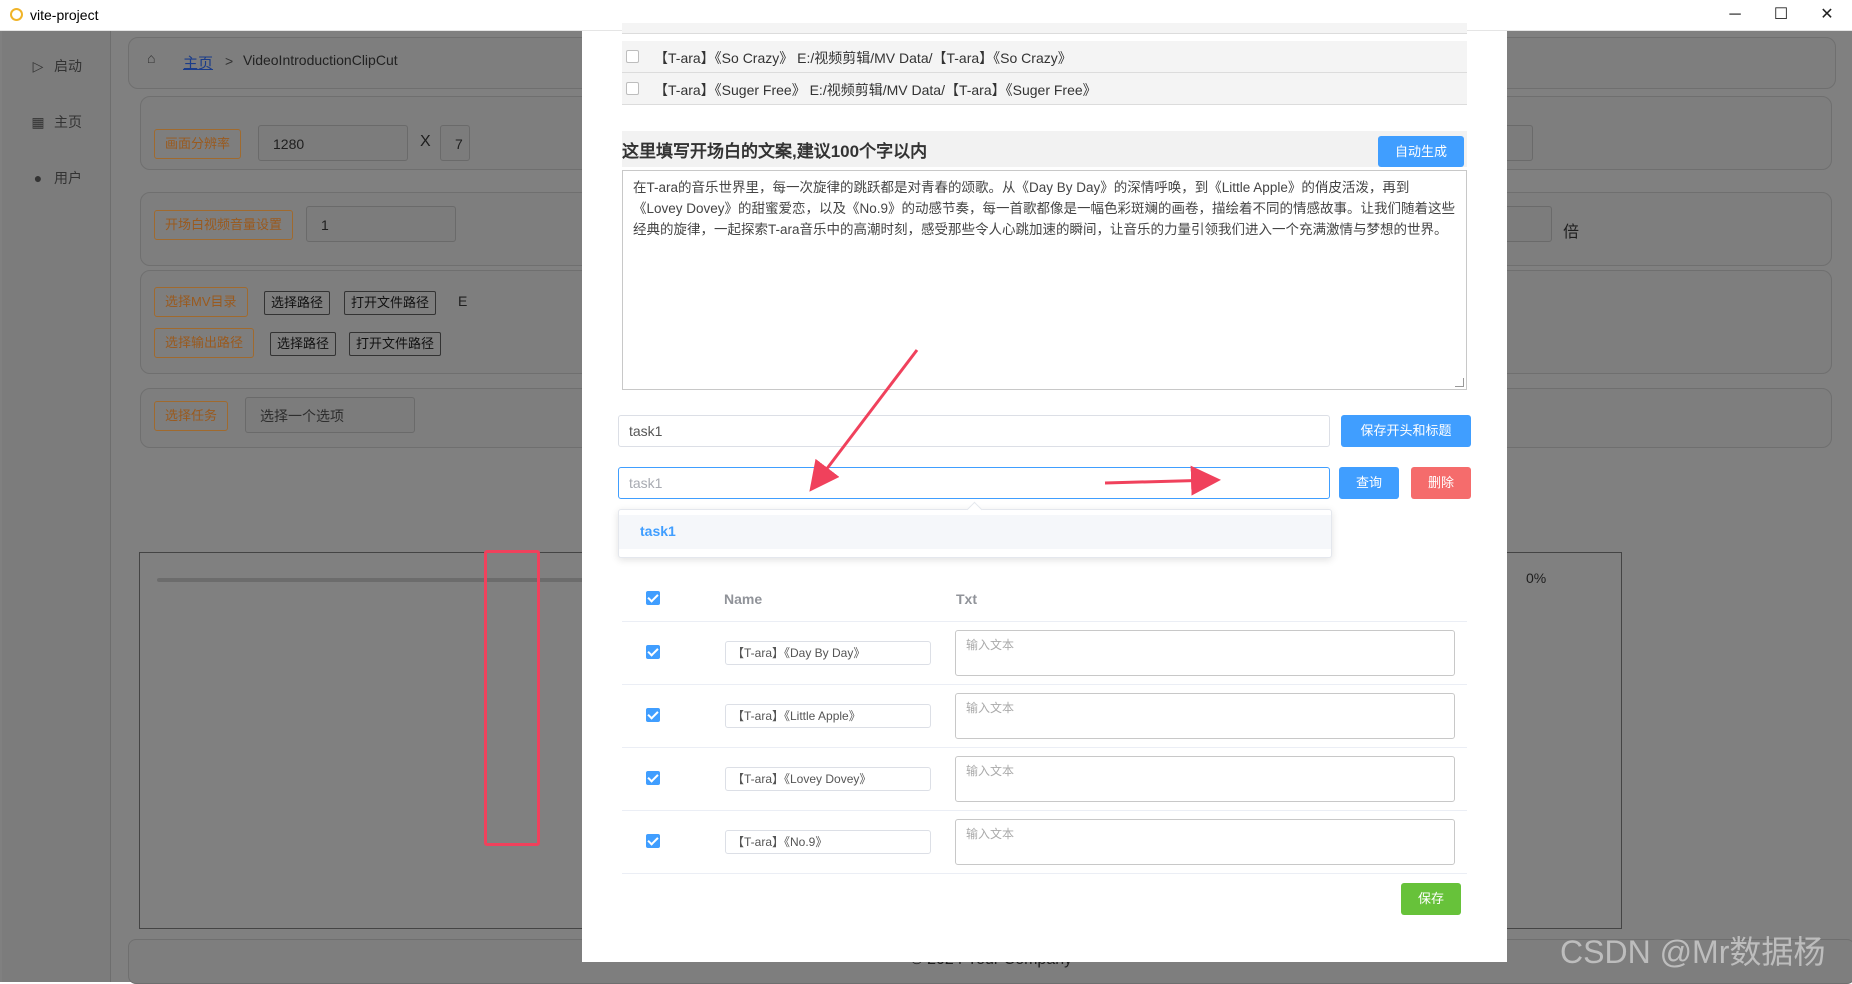 The image size is (1852, 984). Describe the element at coordinates (1735, 15) in the screenshot. I see `minimize-button: ─` at that location.